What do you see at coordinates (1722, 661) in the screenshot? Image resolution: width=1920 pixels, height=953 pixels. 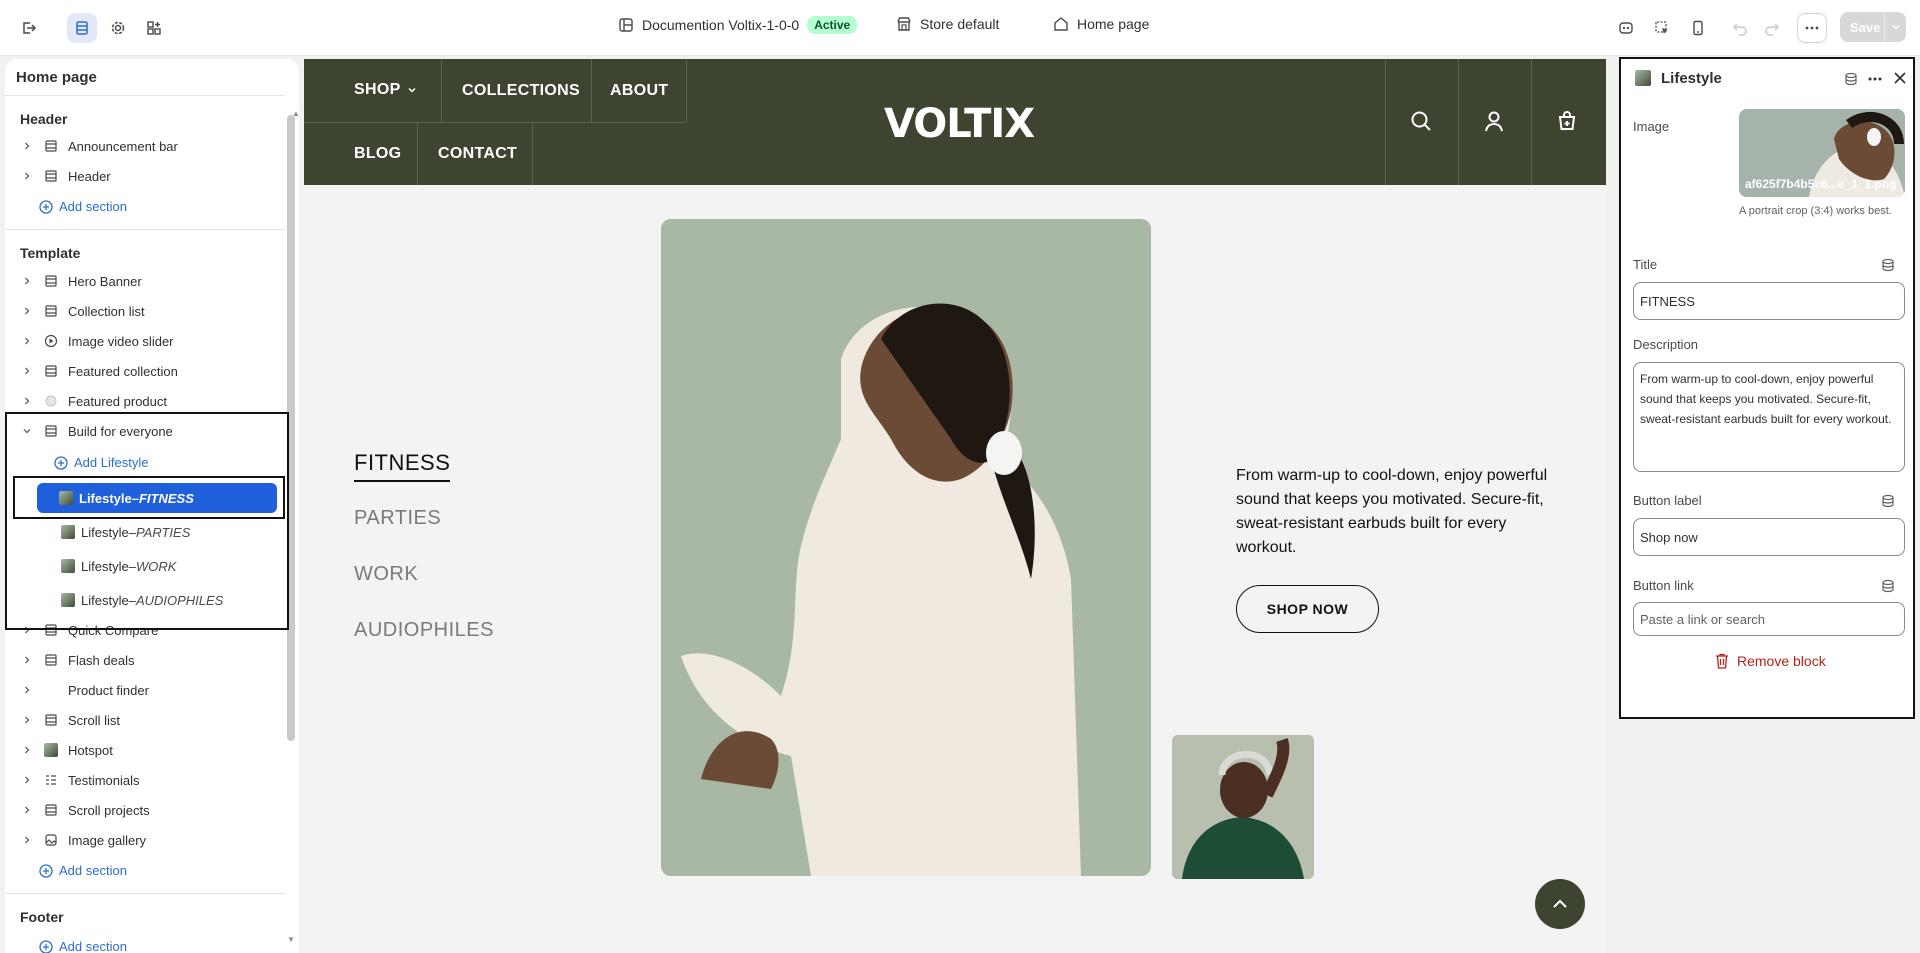 I see `trash-icon` at bounding box center [1722, 661].